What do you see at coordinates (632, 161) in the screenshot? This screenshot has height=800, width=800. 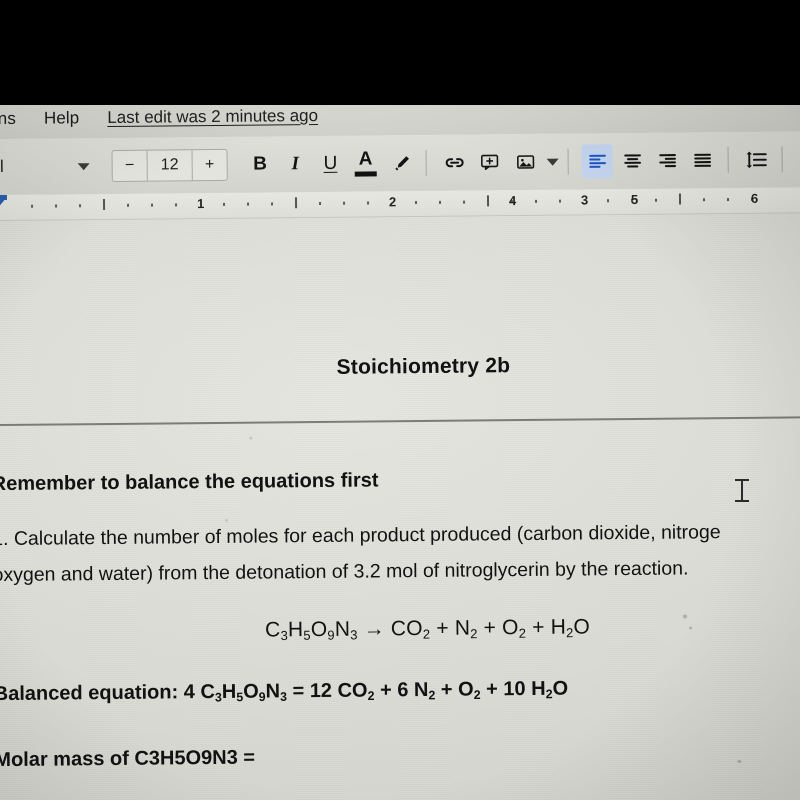 I see `align-center-icon` at bounding box center [632, 161].